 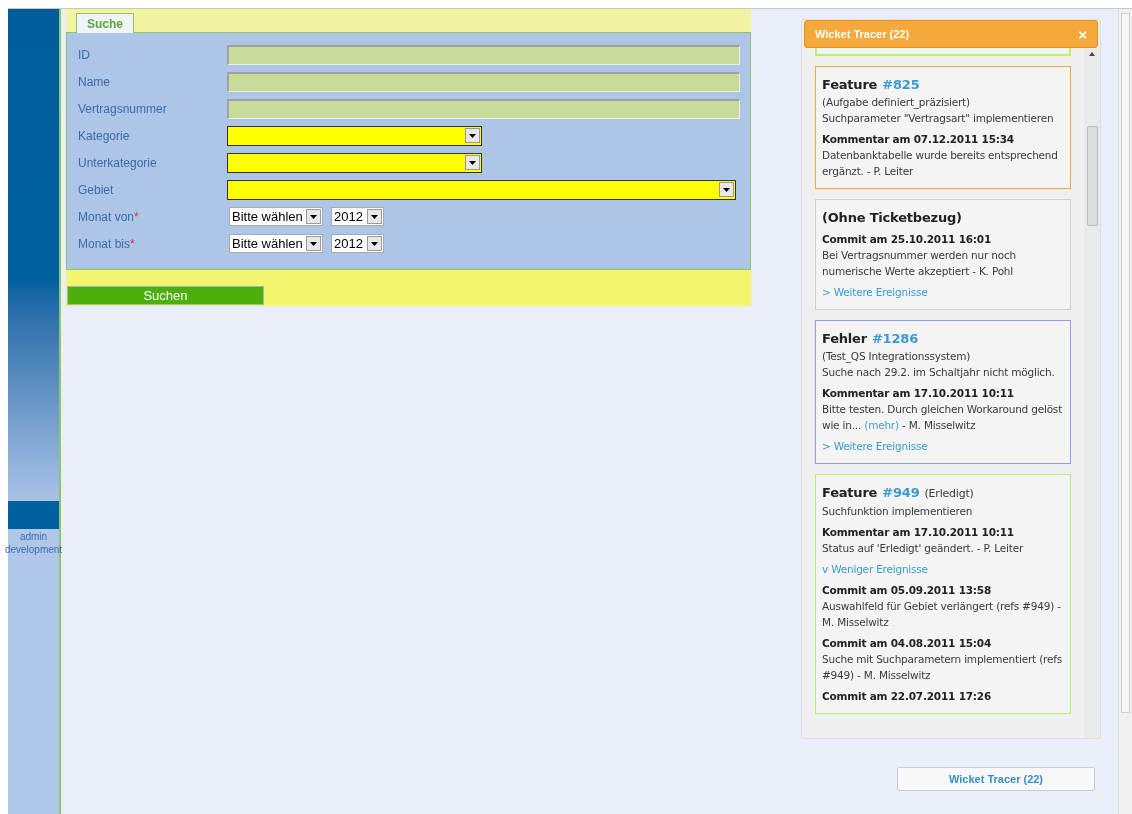 What do you see at coordinates (907, 239) in the screenshot?
I see `event-heading: Commit am 25.10.2011 16:01` at bounding box center [907, 239].